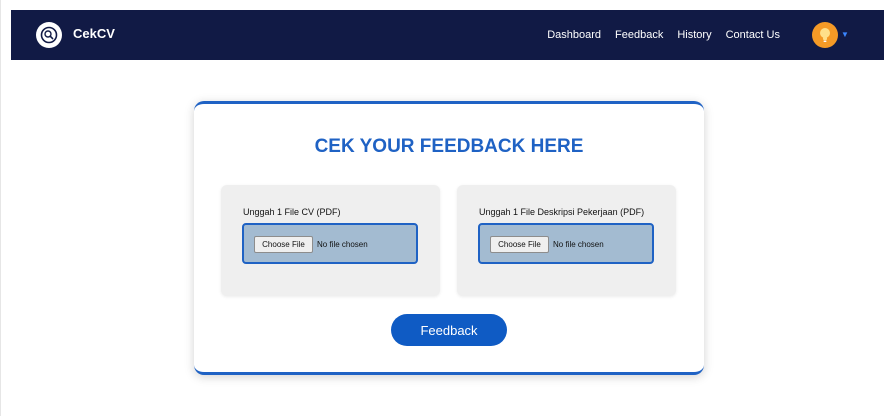  Describe the element at coordinates (663, 35) in the screenshot. I see `nav-links: Dashboard Feedback History Contact Us` at that location.